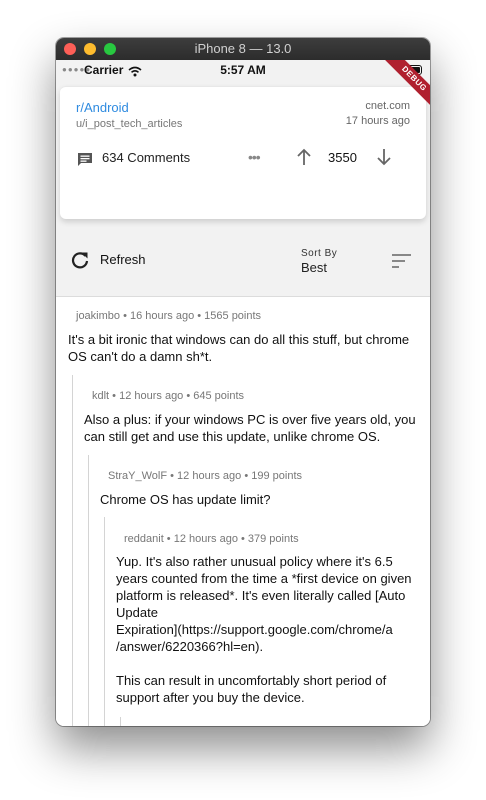 The image size is (486, 800). What do you see at coordinates (123, 259) in the screenshot?
I see `refresh-button: Refresh` at bounding box center [123, 259].